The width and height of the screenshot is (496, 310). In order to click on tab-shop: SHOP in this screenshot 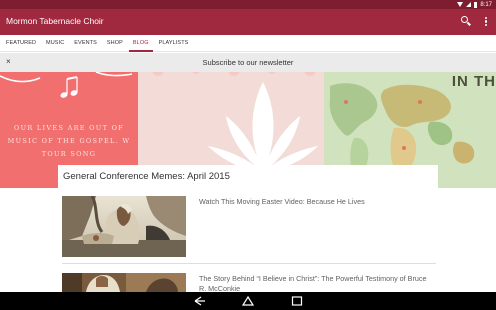, I will do `click(115, 43)`.